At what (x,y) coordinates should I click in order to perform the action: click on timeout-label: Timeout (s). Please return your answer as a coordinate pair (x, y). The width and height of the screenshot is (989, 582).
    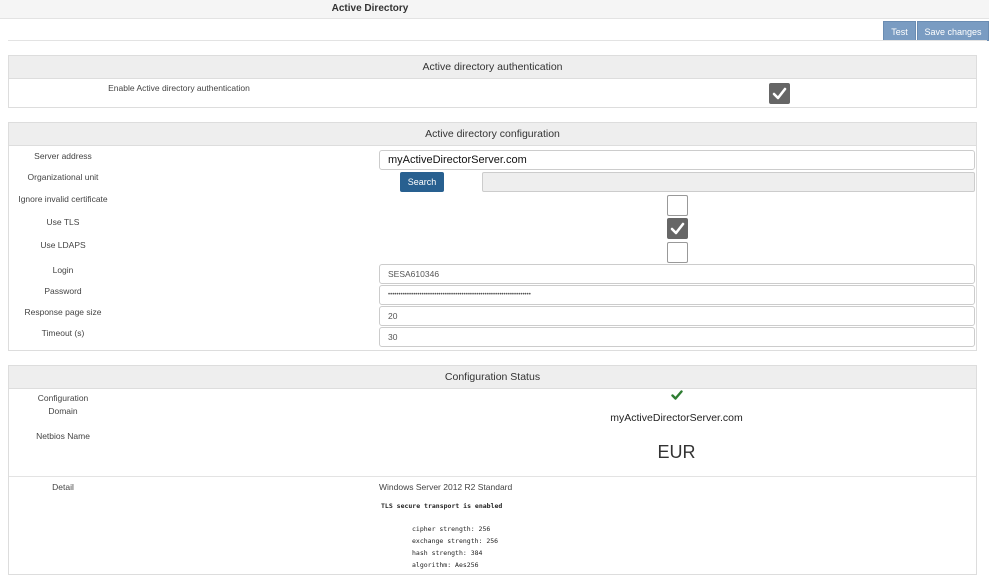
    Looking at the image, I should click on (63, 333).